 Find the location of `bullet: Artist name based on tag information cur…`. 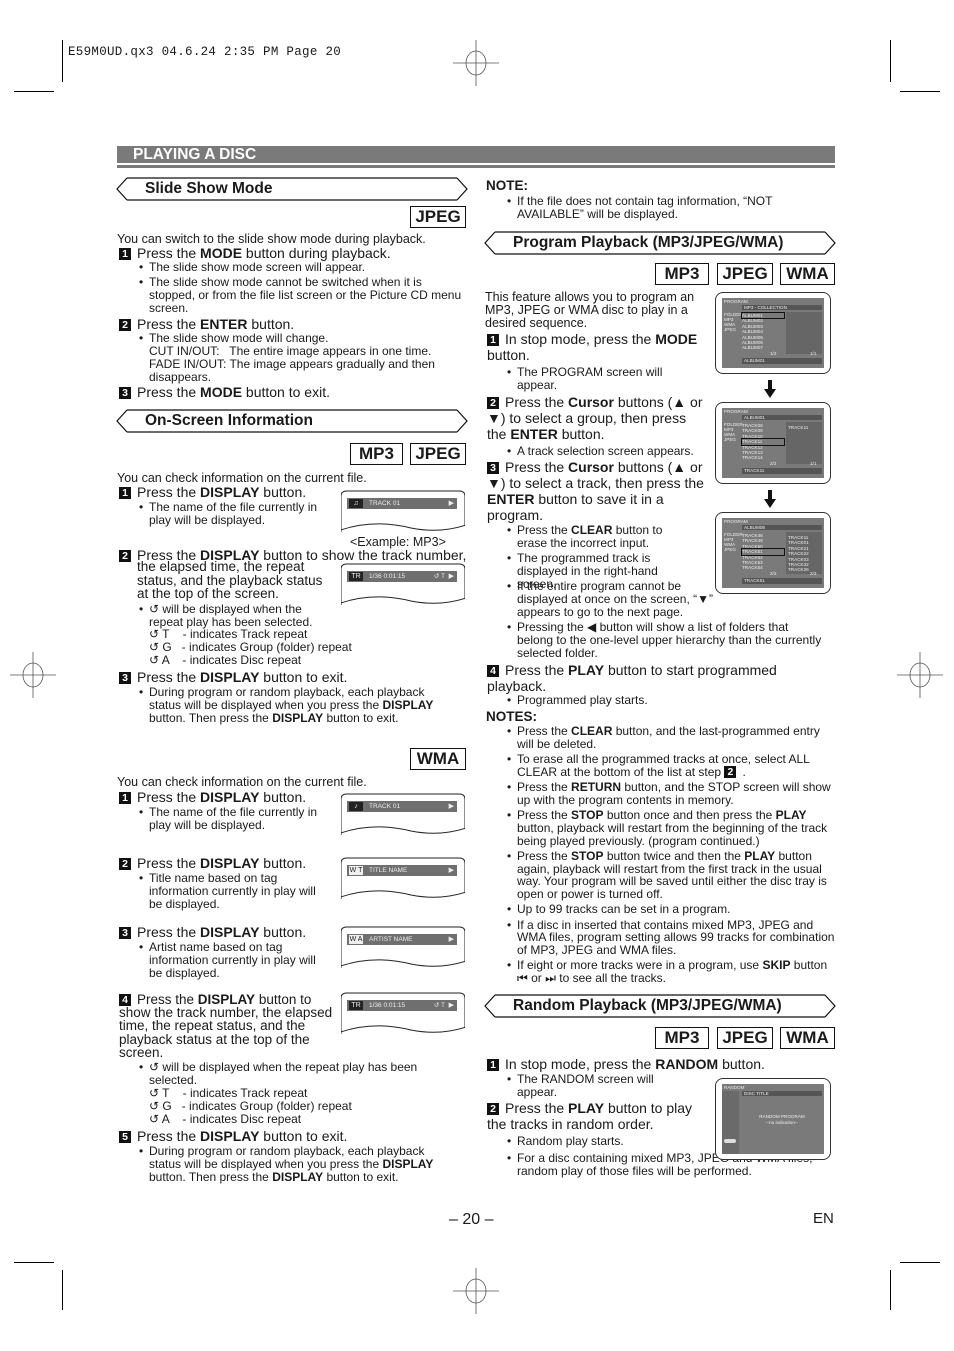

bullet: Artist name based on tag information cur… is located at coordinates (234, 960).